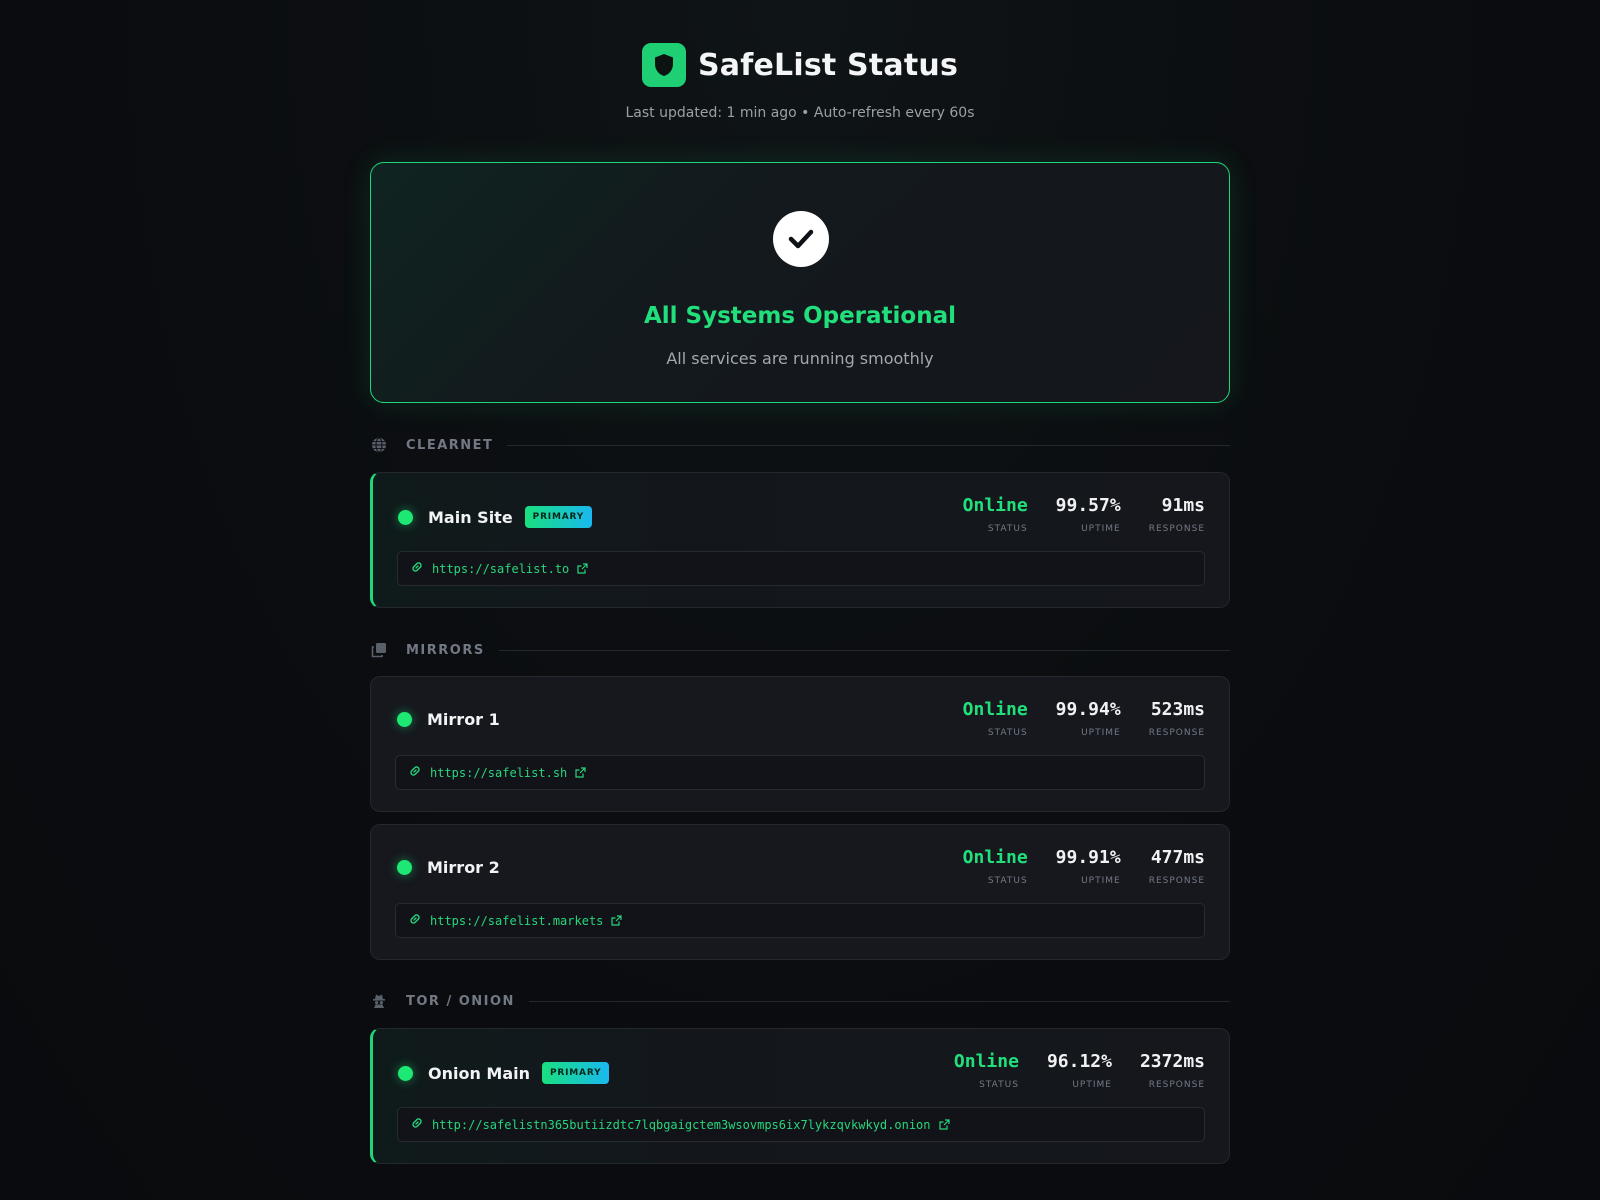 Image resolution: width=1600 pixels, height=1200 pixels. I want to click on service-url-link: https://safelist.to, so click(801, 568).